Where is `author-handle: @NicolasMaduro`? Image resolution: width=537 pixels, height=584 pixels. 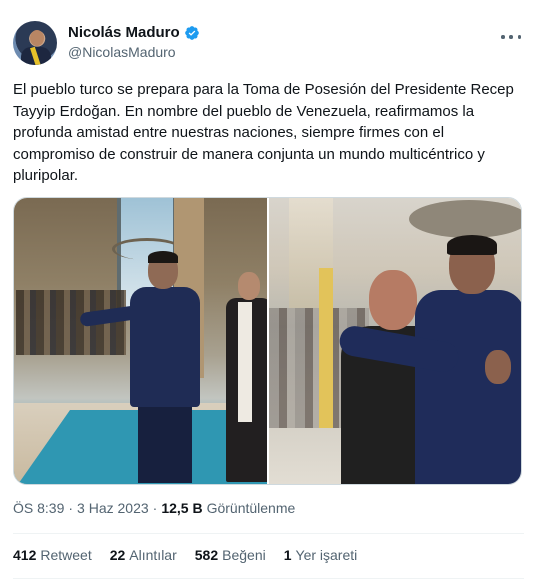
author-handle: @NicolasMaduro is located at coordinates (134, 52).